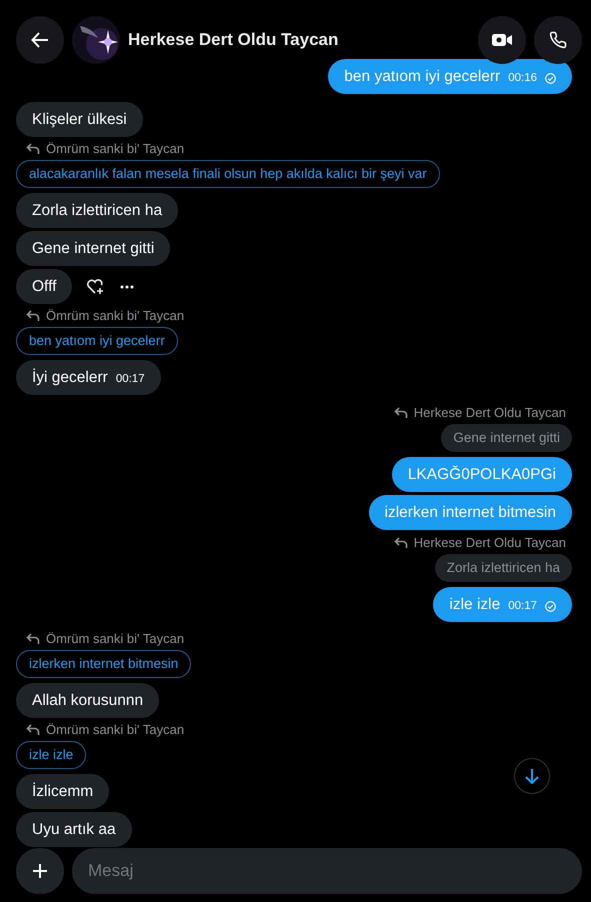  I want to click on message-text: Klişeler ülkesi, so click(79, 120).